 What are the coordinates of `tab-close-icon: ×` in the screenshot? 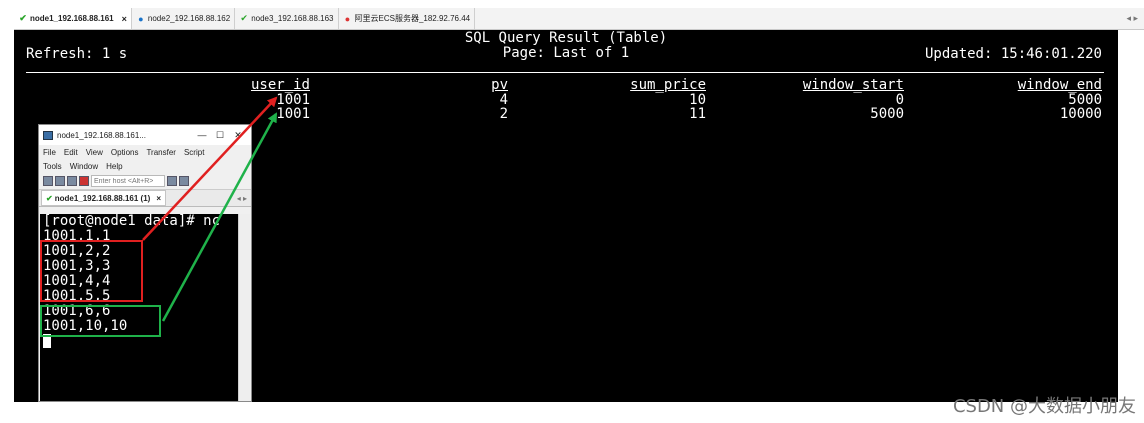 It's located at (124, 19).